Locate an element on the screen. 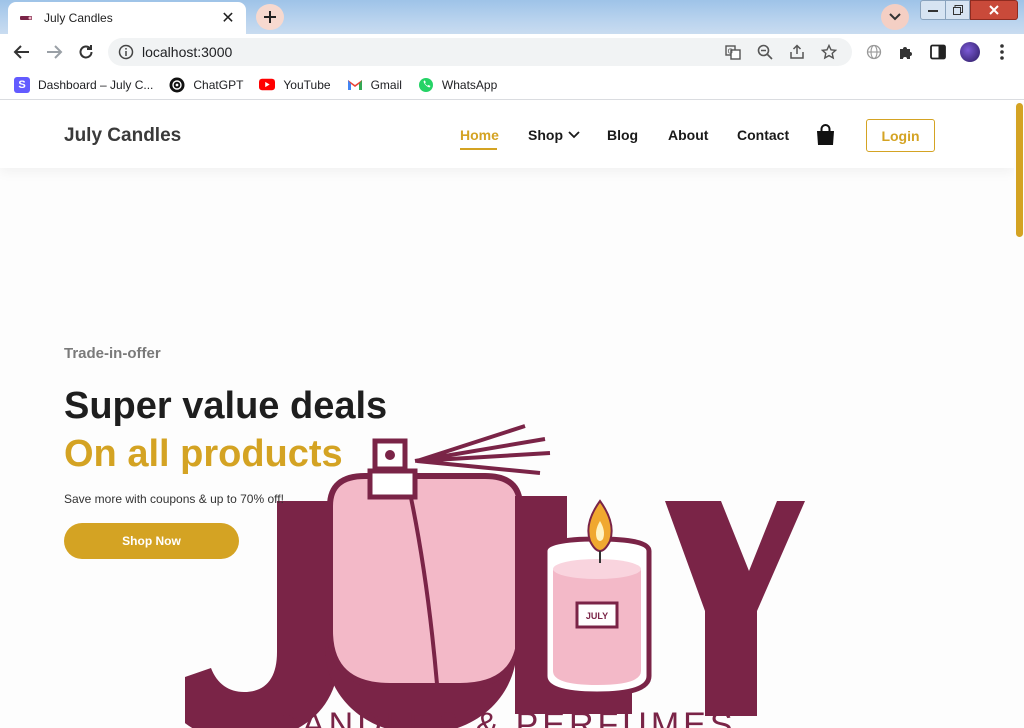  shop-now-button: Shop Now is located at coordinates (151, 541).